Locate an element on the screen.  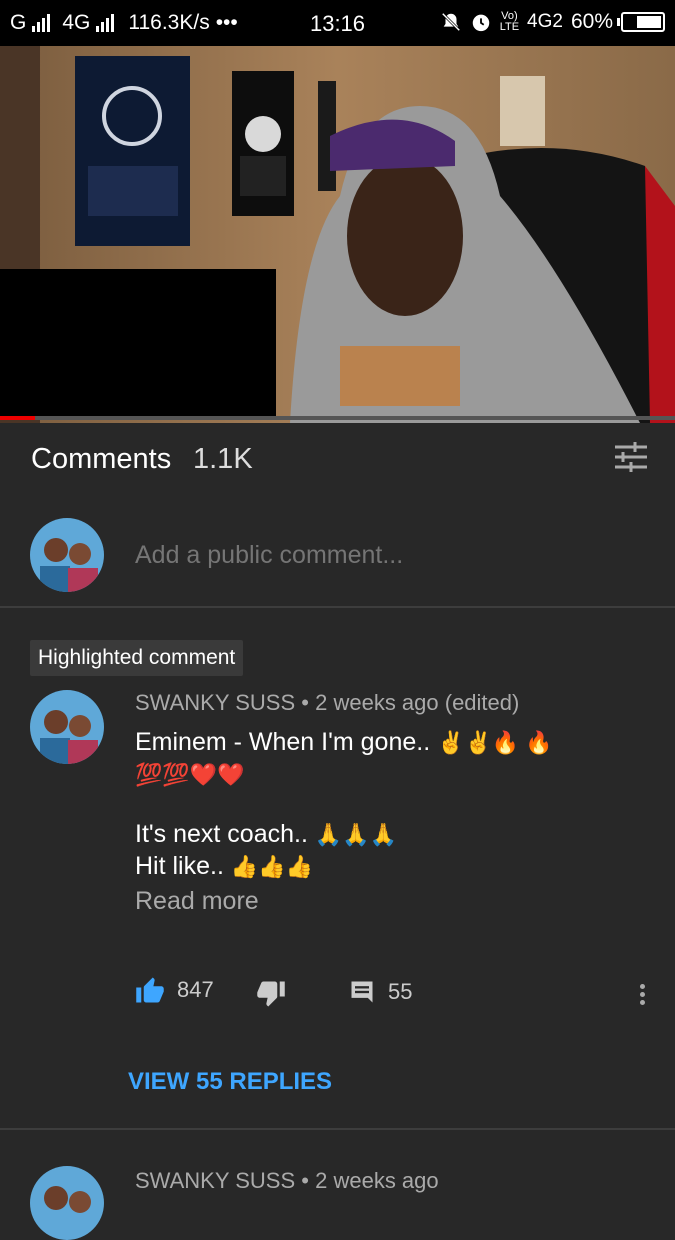
comment-line-2: 💯💯❤️❤️ is located at coordinates (190, 774).